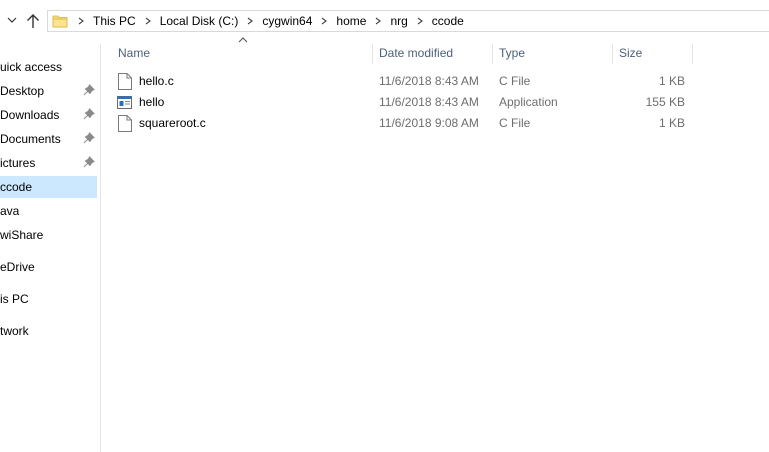 The image size is (769, 452). What do you see at coordinates (33, 21) in the screenshot?
I see `up-arrow-icon` at bounding box center [33, 21].